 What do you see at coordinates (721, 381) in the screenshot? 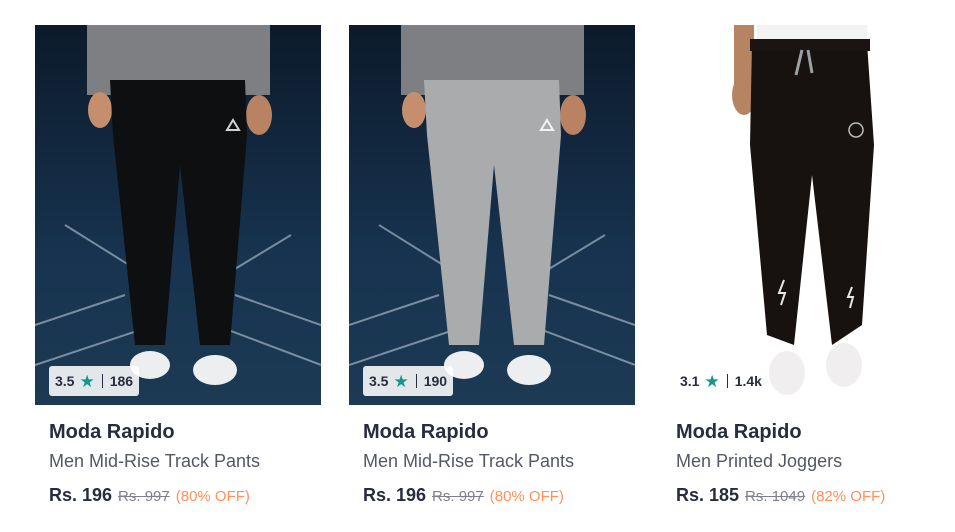
I see `rating-badge: 3.1 ★ 1.4k` at bounding box center [721, 381].